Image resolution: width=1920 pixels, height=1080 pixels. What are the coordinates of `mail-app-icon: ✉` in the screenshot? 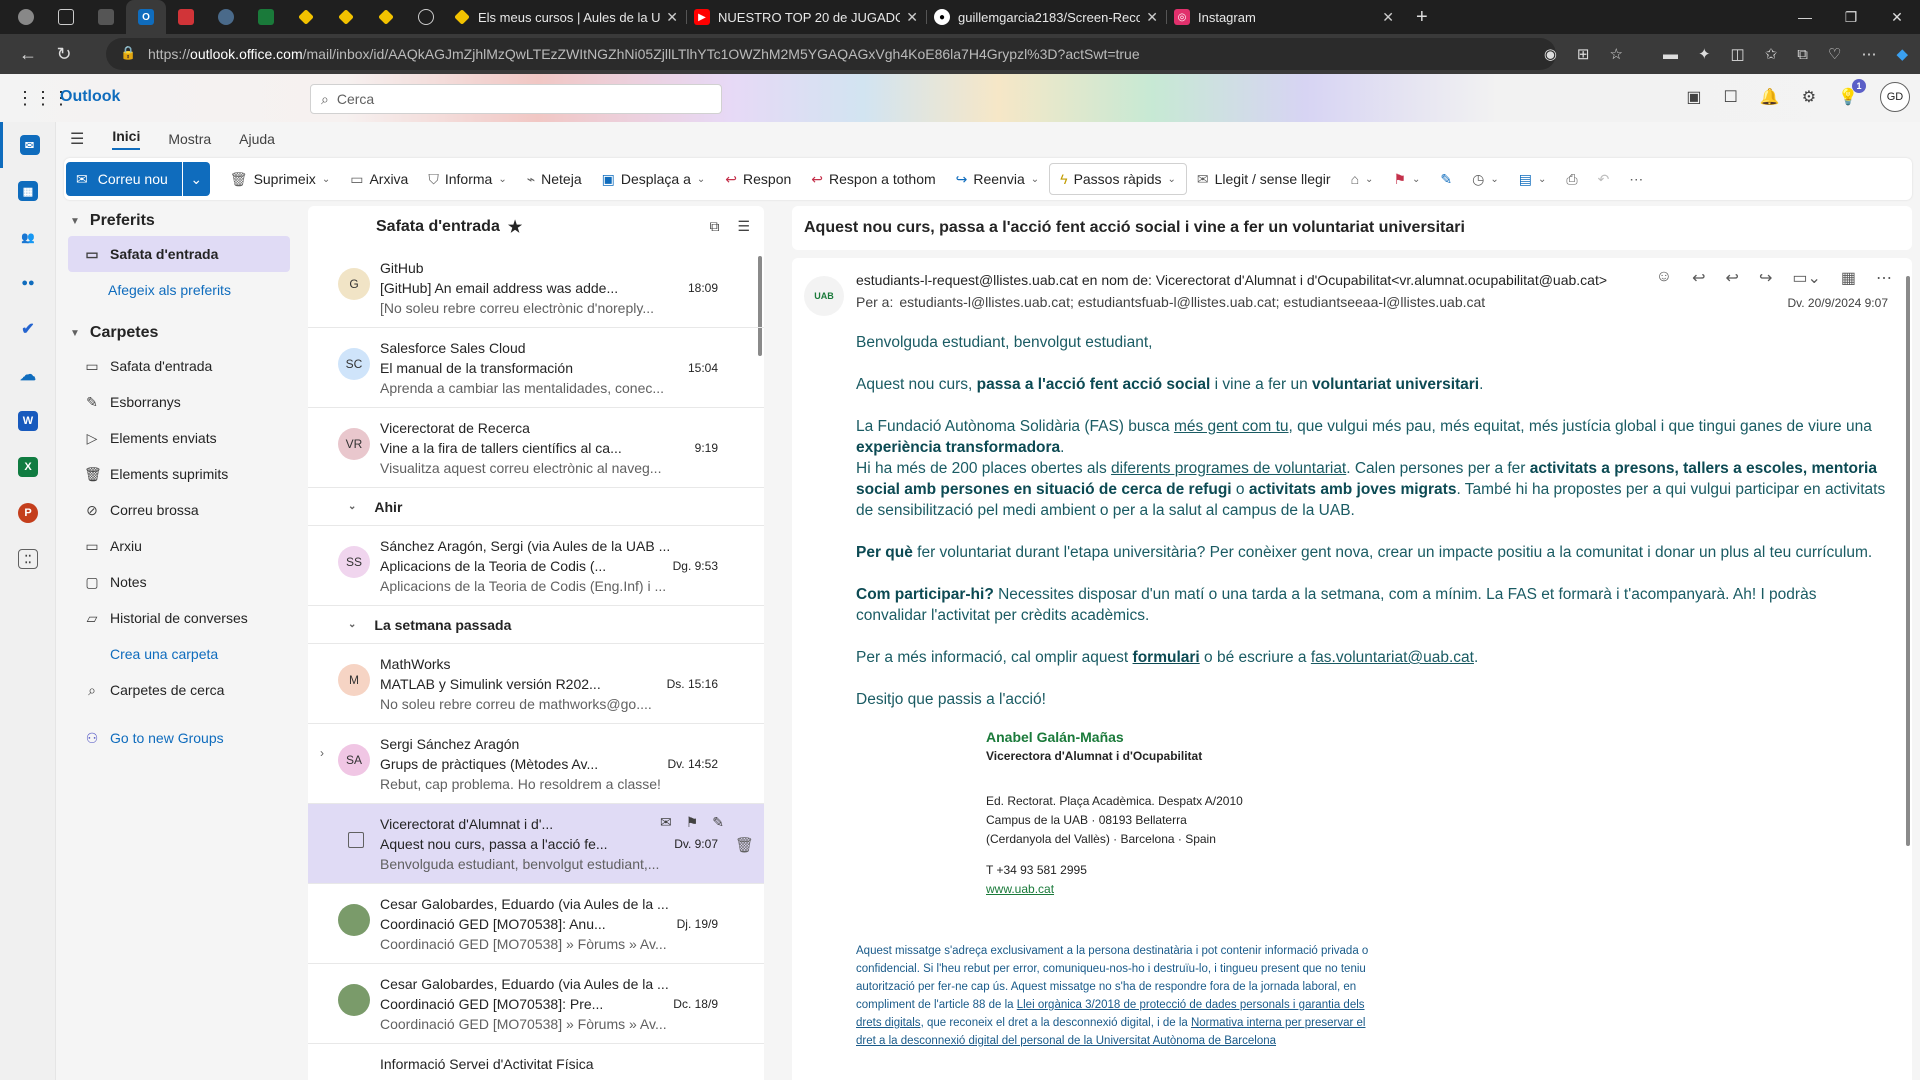 It's located at (28, 145).